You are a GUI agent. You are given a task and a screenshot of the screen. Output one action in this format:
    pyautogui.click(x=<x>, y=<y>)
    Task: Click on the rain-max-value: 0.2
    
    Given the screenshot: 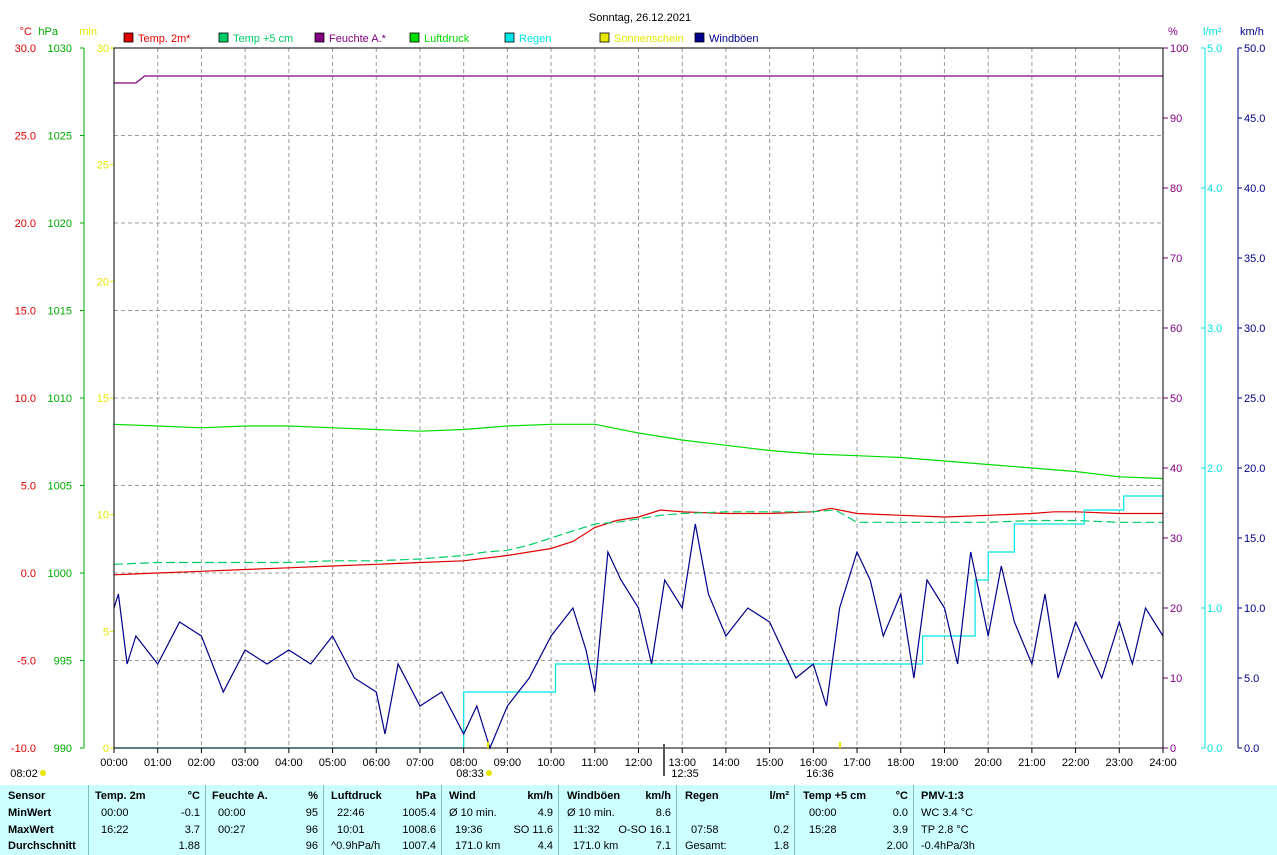 What is the action you would take?
    pyautogui.click(x=781, y=830)
    